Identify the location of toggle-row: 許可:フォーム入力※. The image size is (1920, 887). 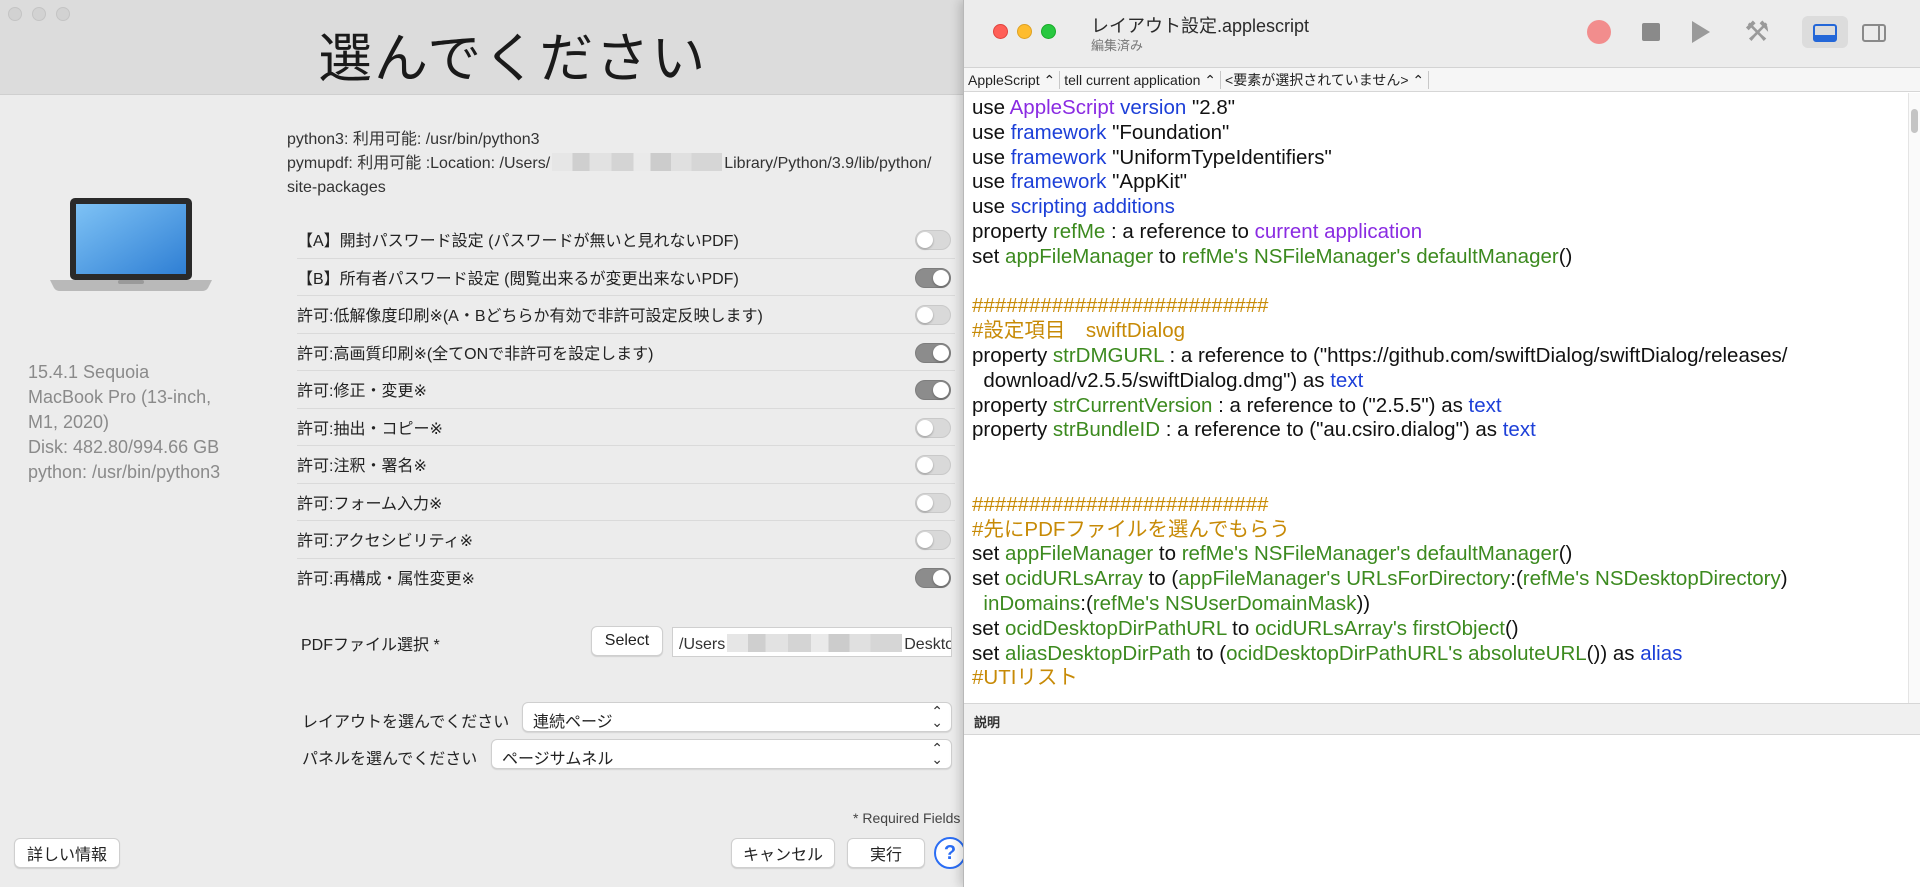
(626, 502).